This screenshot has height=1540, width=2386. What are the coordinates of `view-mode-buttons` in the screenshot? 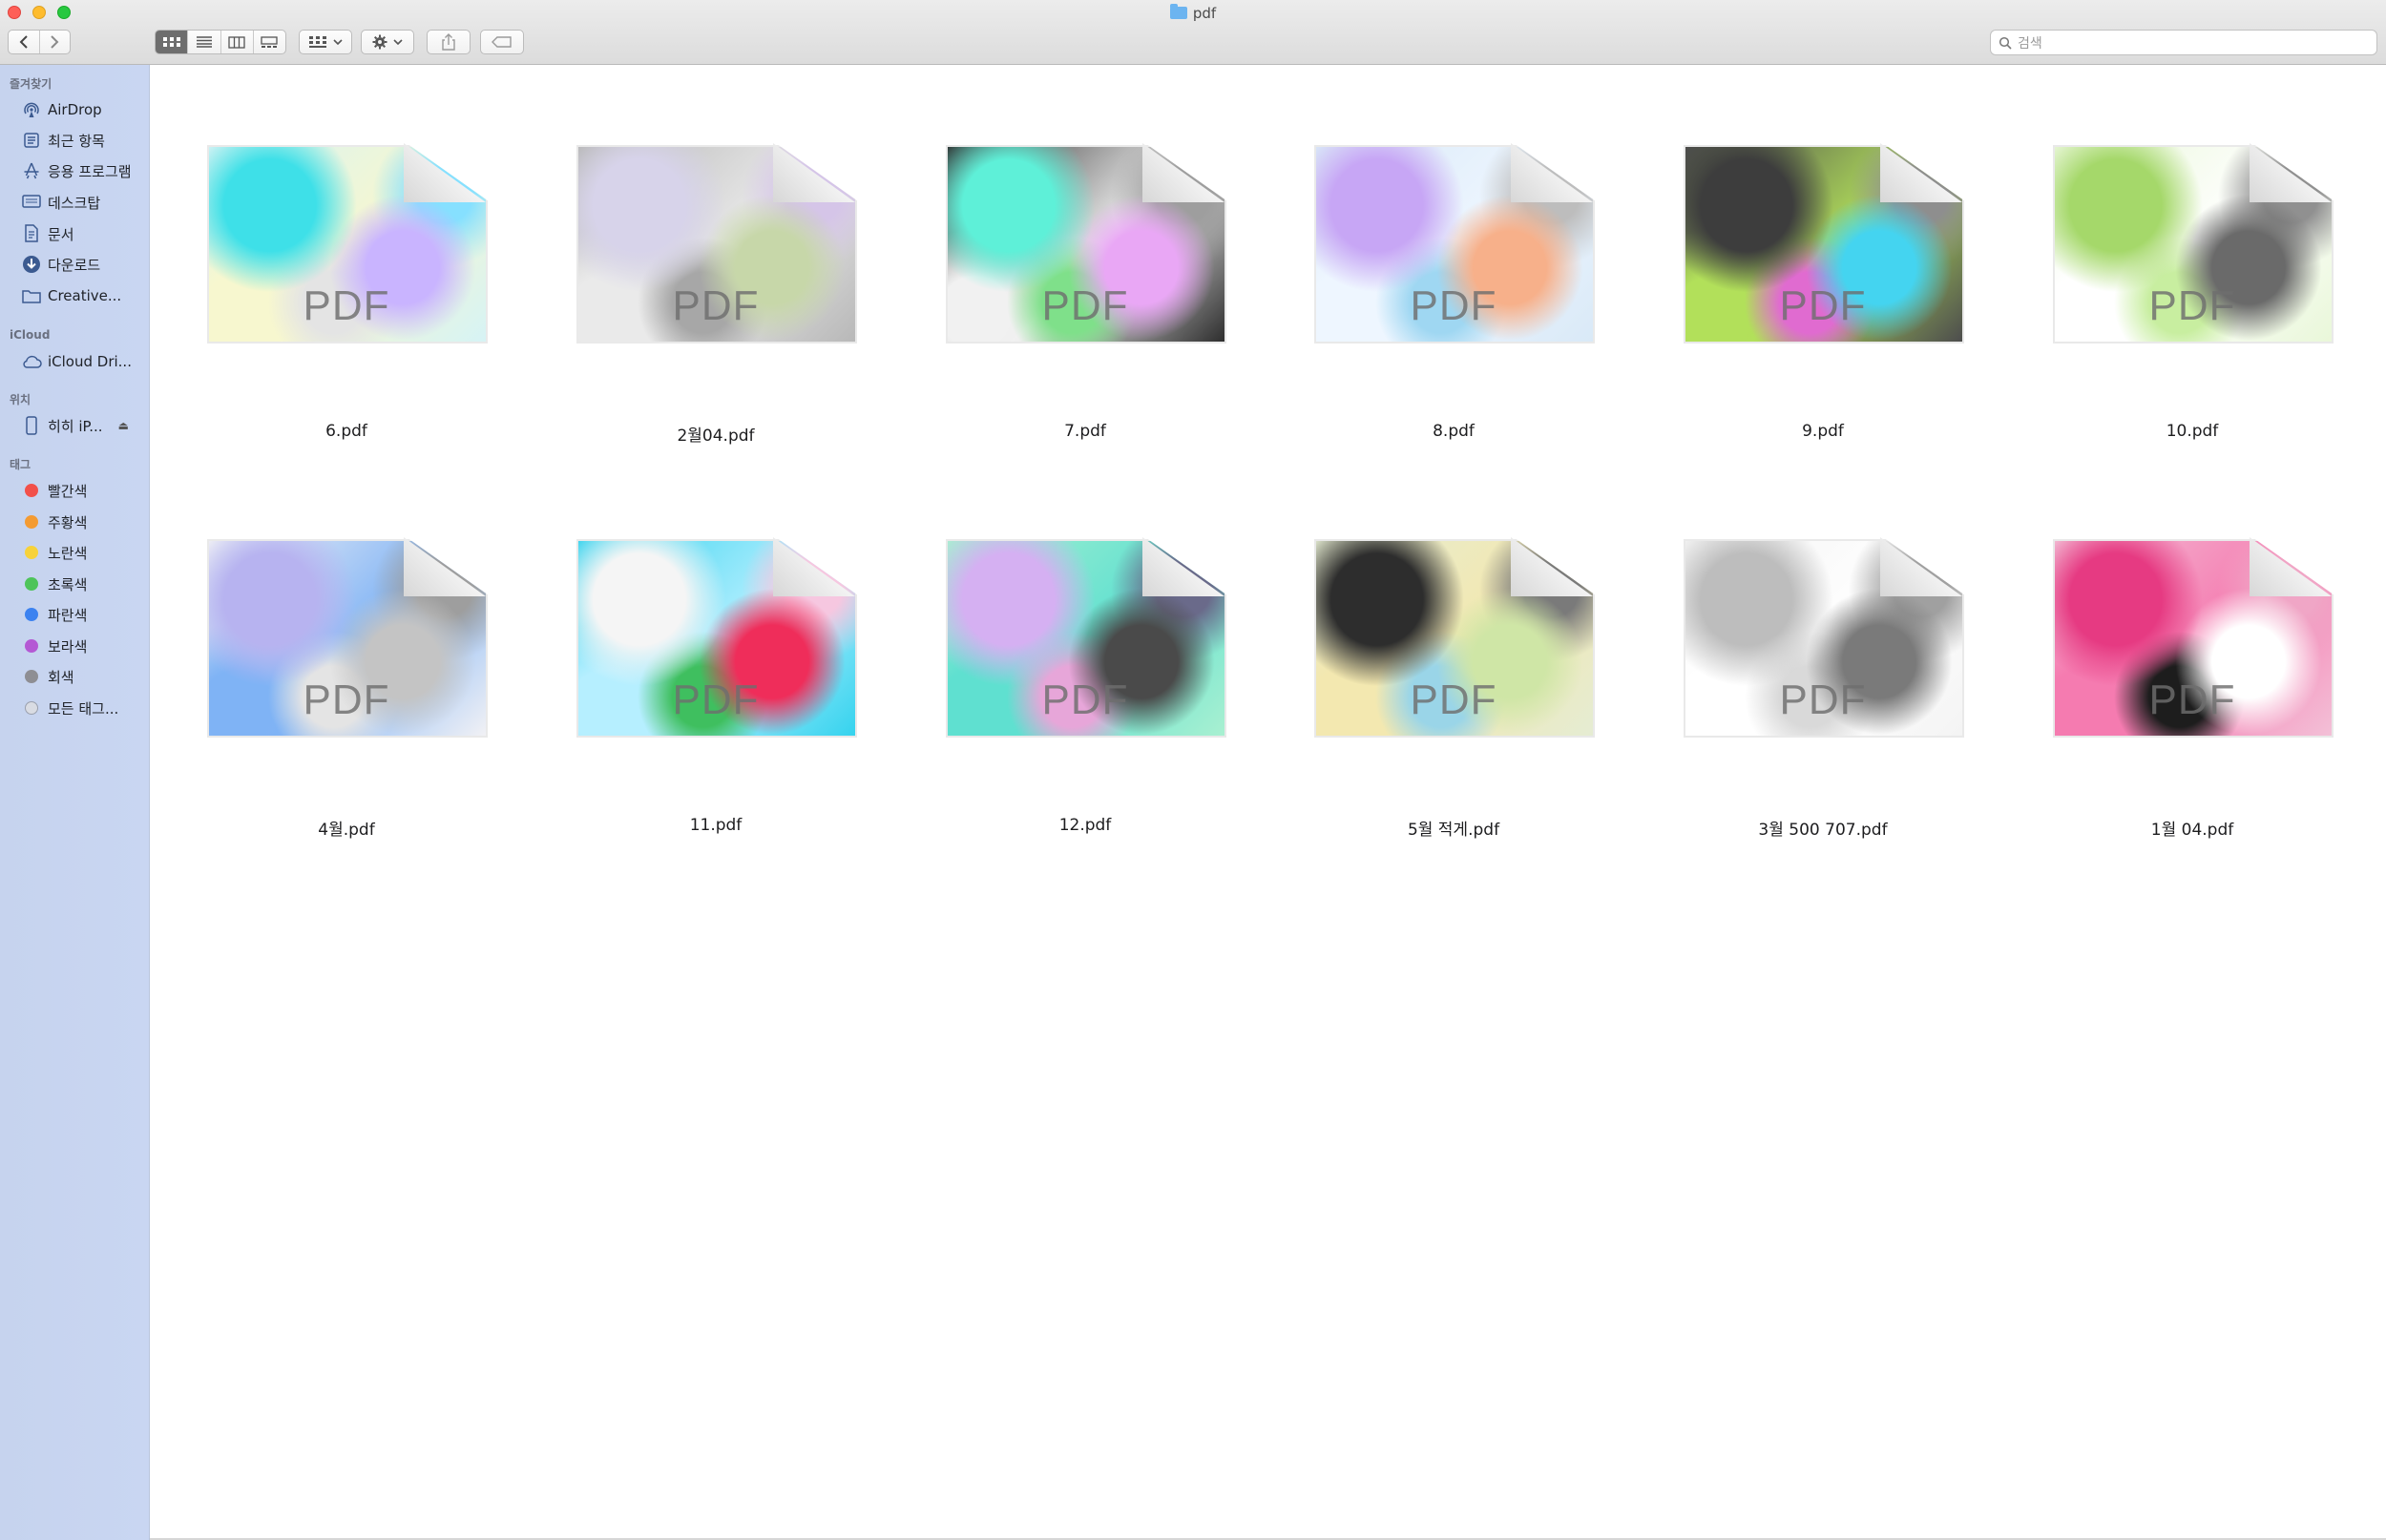 It's located at (221, 42).